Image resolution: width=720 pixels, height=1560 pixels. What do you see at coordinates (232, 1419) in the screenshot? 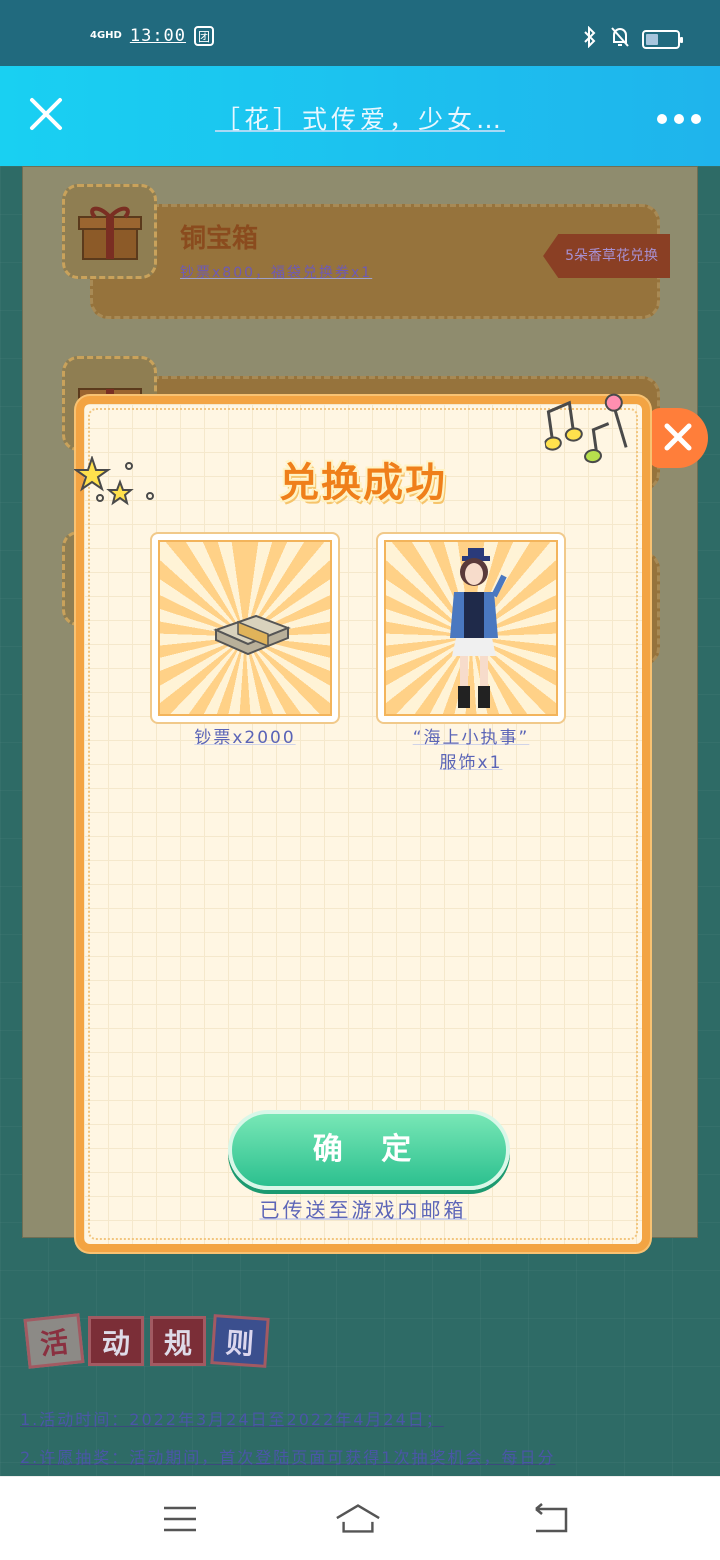
I see `rule-line: 1.活动时间：2022年3月24日至2022年4月24日；` at bounding box center [232, 1419].